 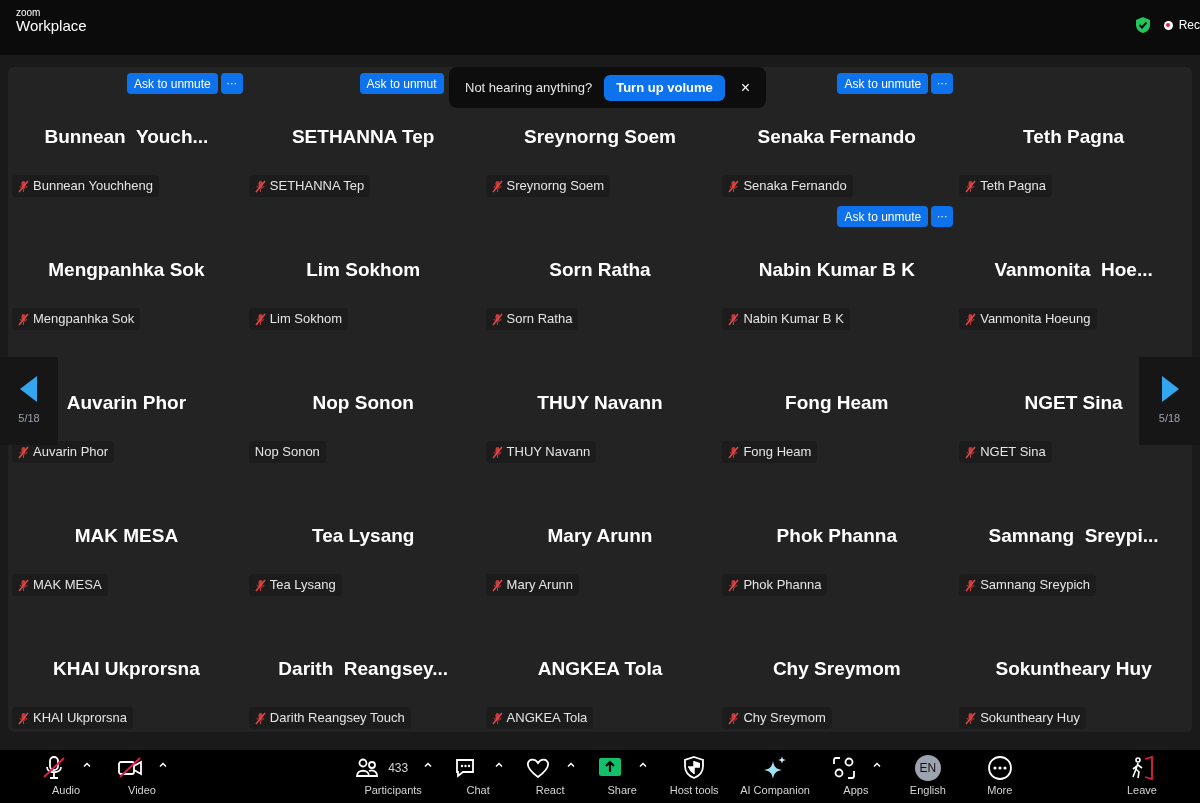 What do you see at coordinates (836, 137) in the screenshot?
I see `participant-name: Senaka Fernando` at bounding box center [836, 137].